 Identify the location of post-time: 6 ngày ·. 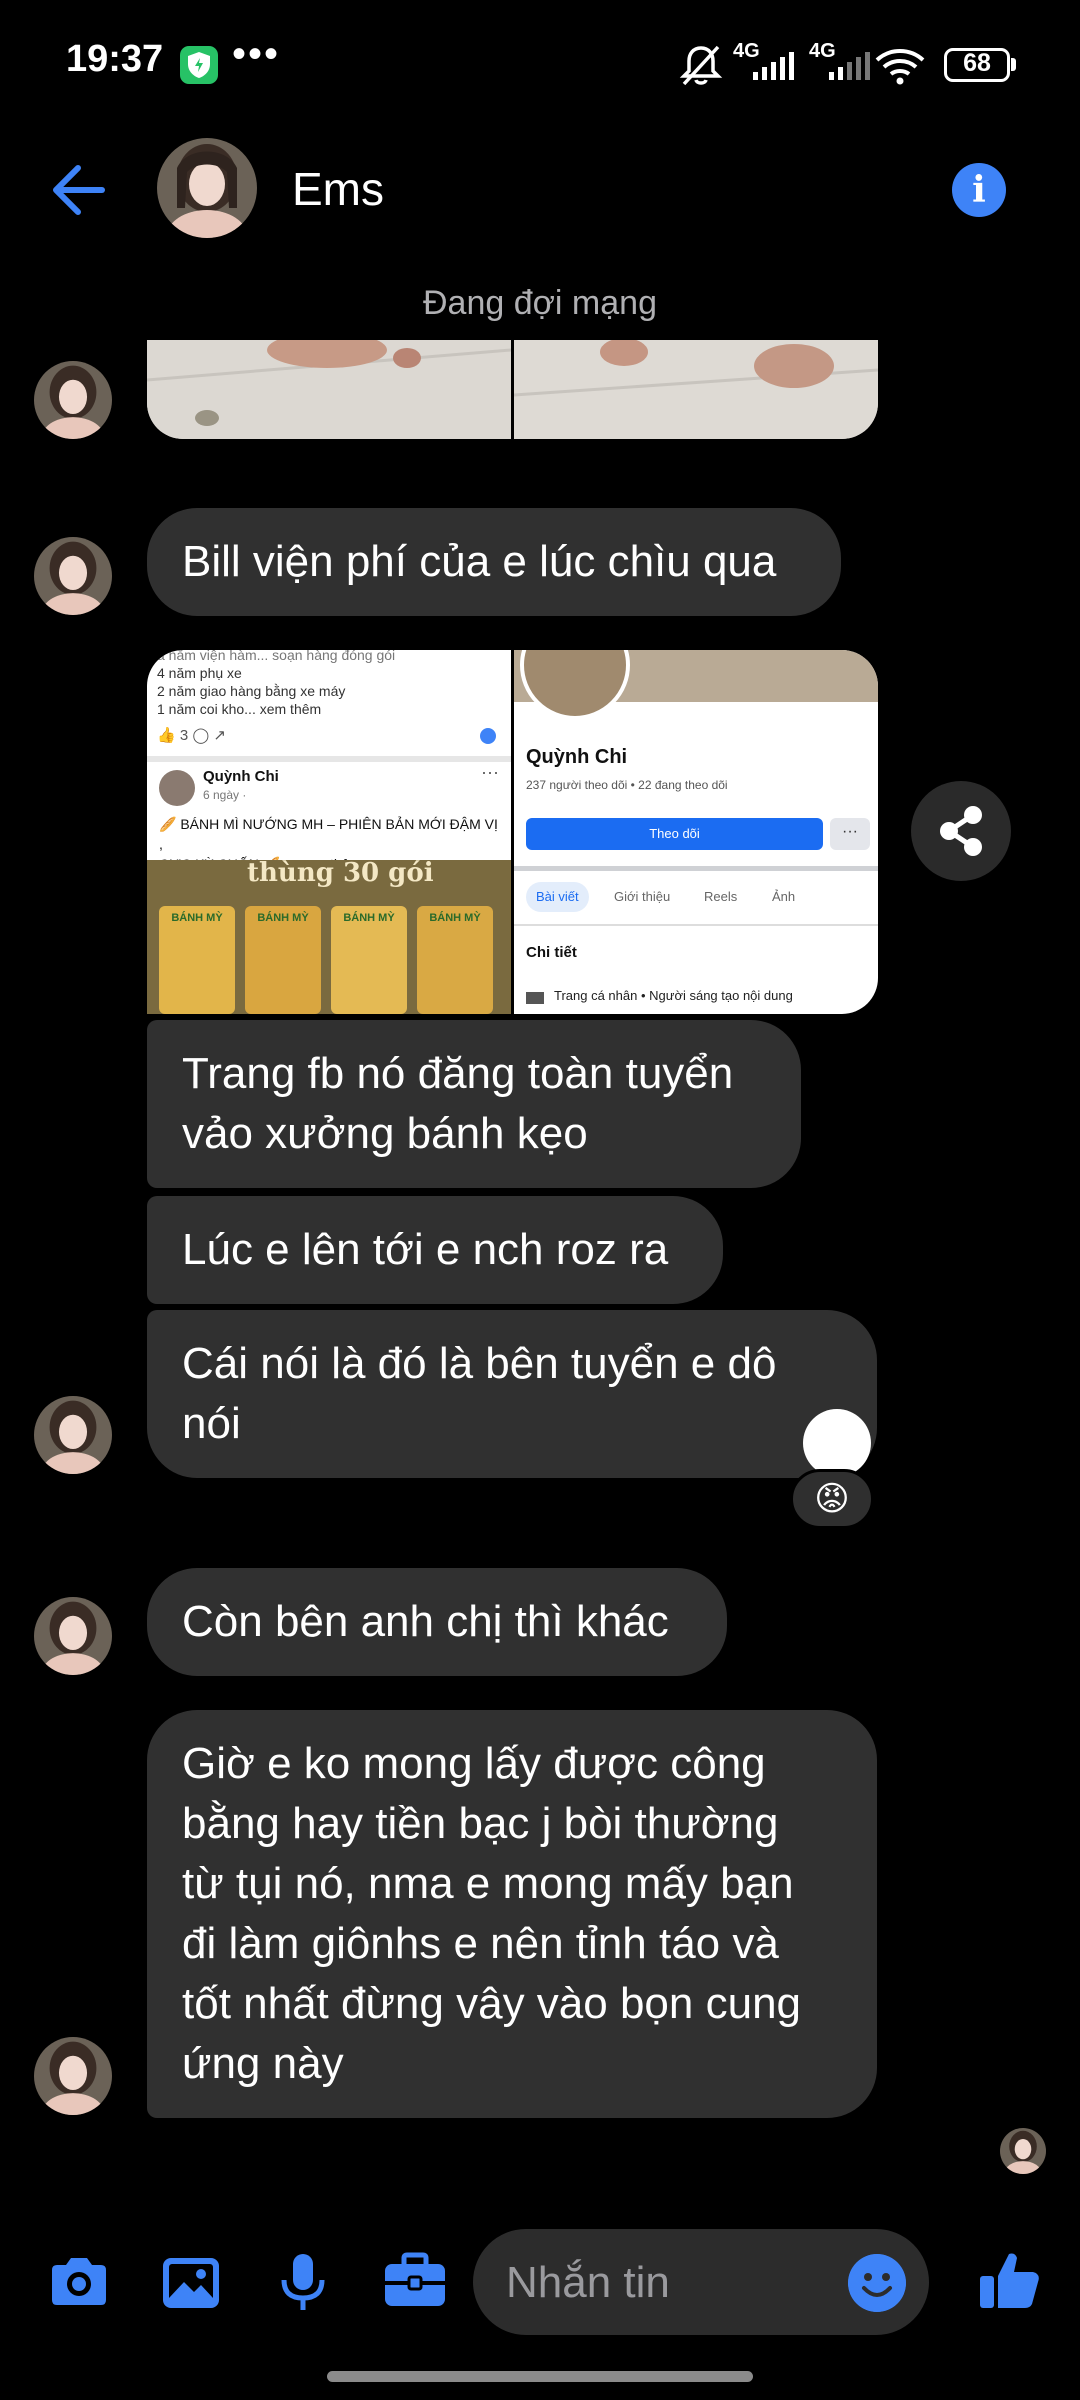
(225, 795).